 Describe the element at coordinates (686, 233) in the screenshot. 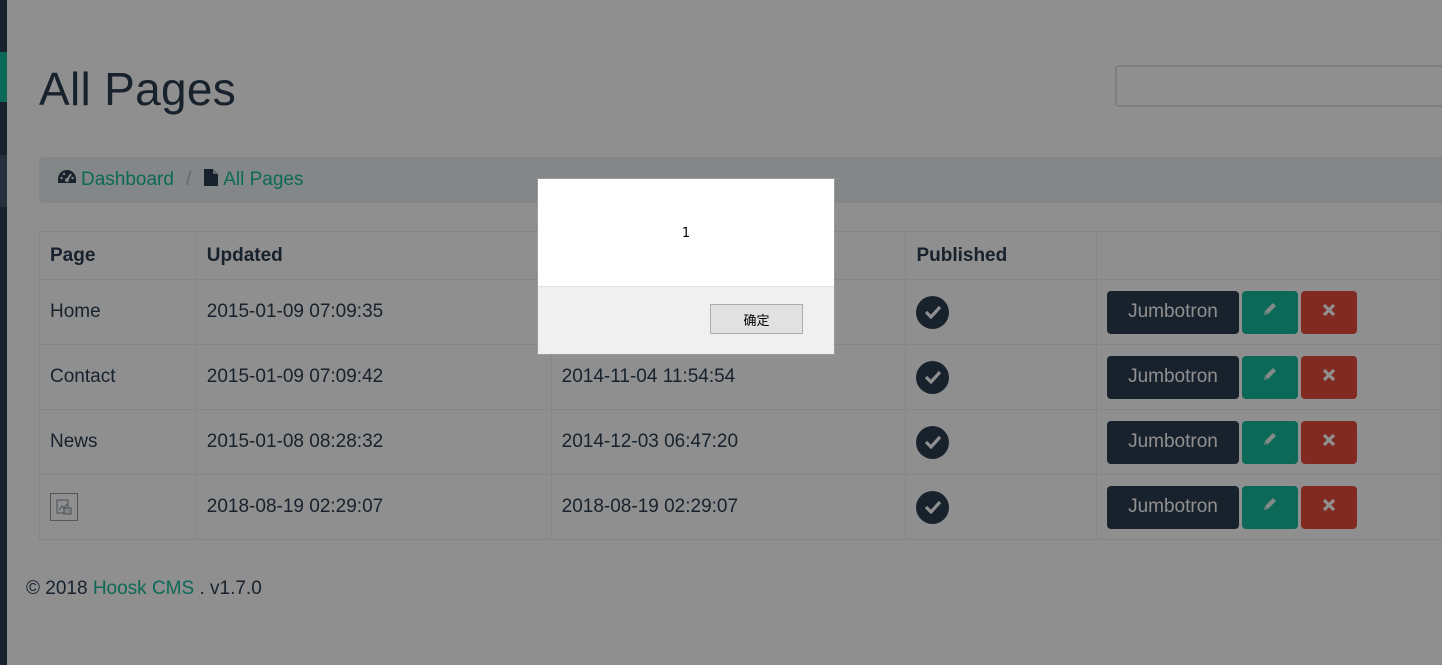

I see `dialog-message: 1` at that location.